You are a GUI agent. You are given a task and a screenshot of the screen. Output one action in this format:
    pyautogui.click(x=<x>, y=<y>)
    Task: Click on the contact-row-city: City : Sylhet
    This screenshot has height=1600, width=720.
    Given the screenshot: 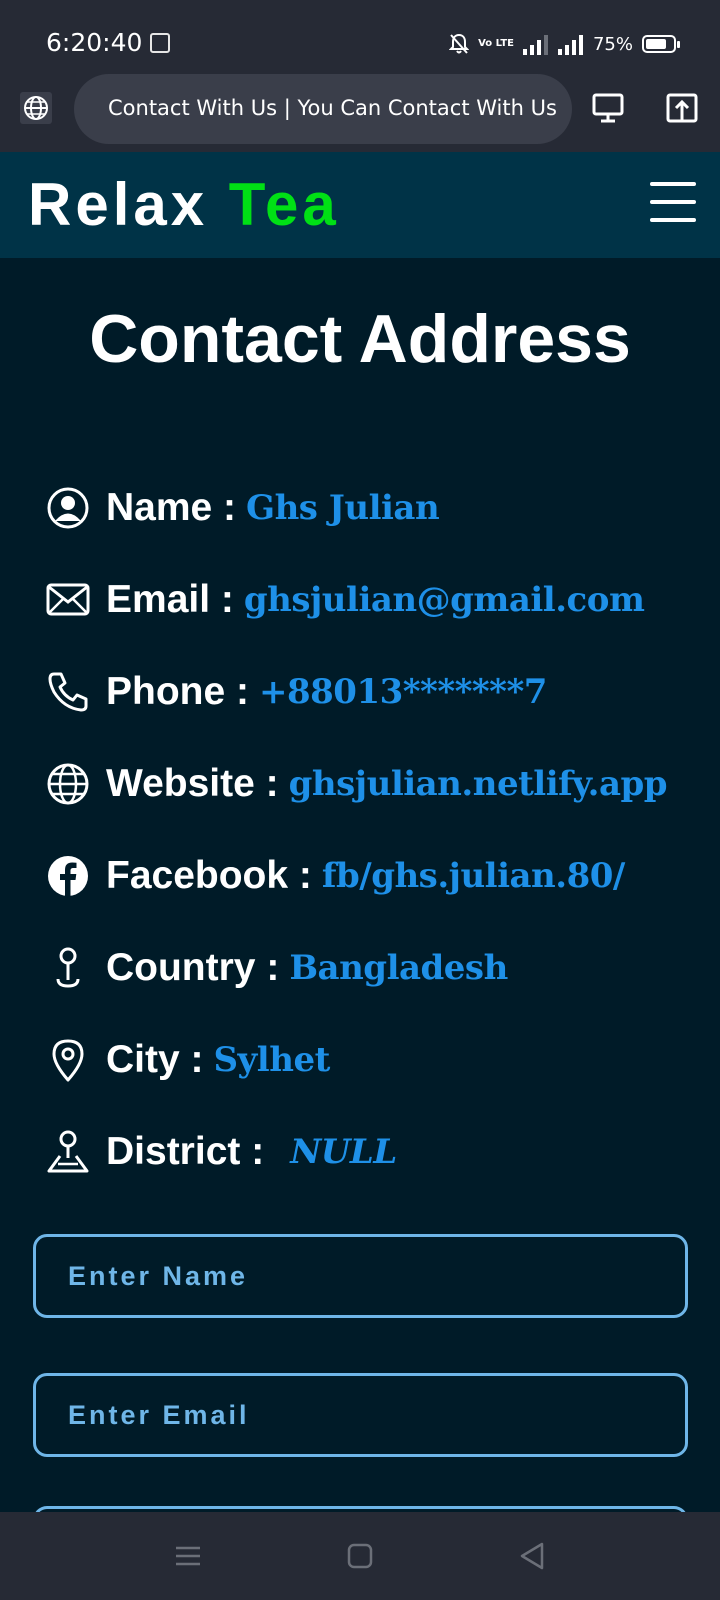 What is the action you would take?
    pyautogui.click(x=188, y=1060)
    